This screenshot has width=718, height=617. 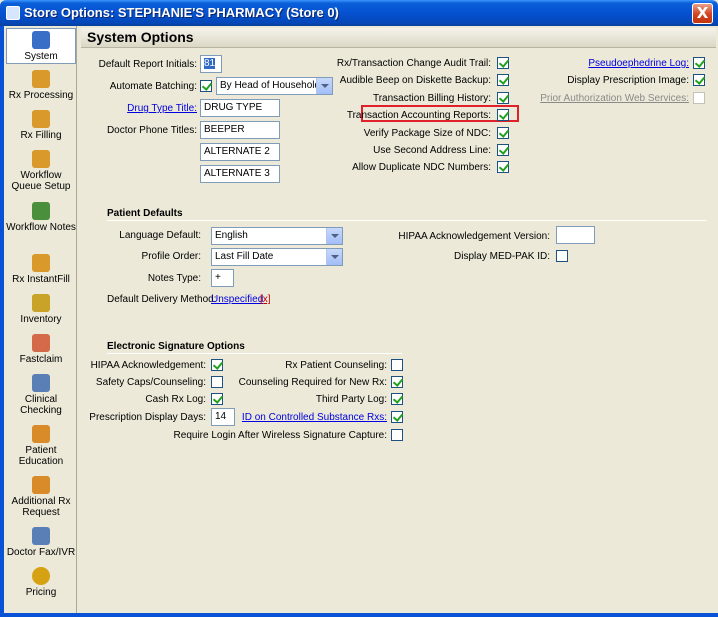 I want to click on hipaa-version-input, so click(x=575, y=235).